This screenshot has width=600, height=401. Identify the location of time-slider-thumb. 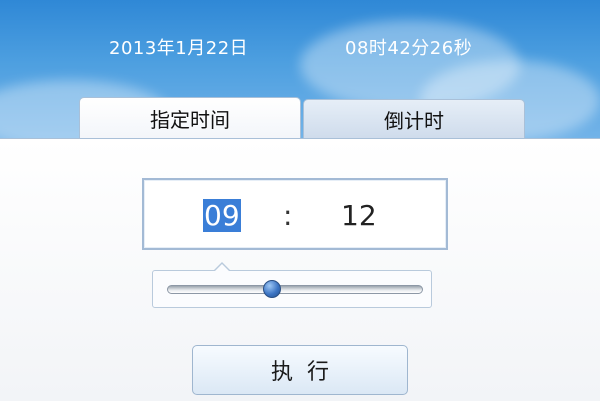
(271, 289).